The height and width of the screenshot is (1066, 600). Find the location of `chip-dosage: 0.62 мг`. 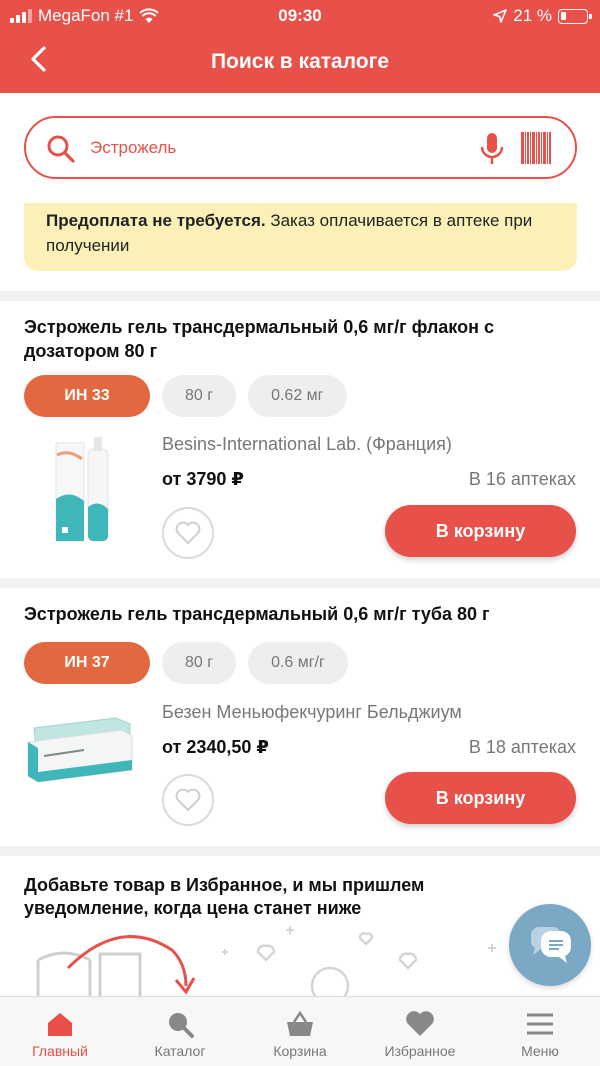

chip-dosage: 0.62 мг is located at coordinates (297, 396).